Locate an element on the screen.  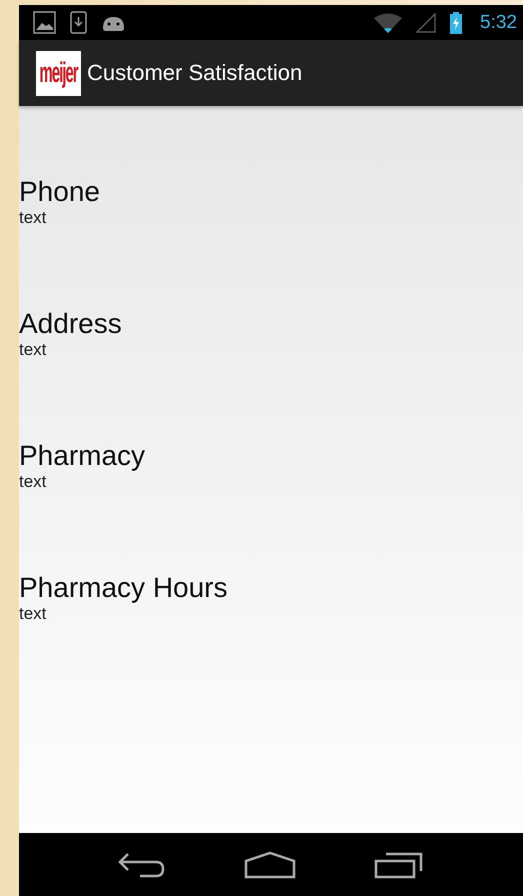
recent-apps-icon is located at coordinates (399, 864).